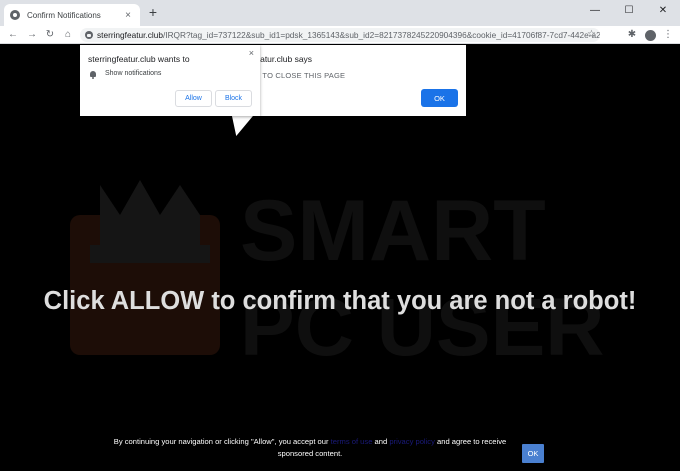 This screenshot has width=680, height=471. I want to click on maximize-icon: ☐, so click(629, 10).